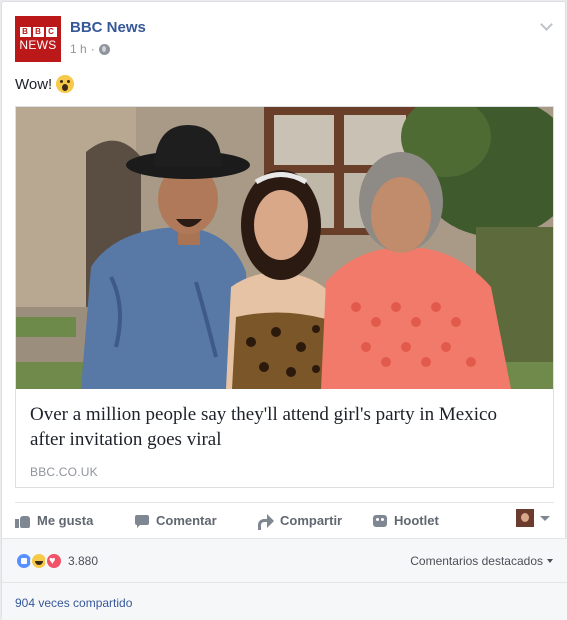 The image size is (567, 620). Describe the element at coordinates (78, 49) in the screenshot. I see `timestamp-link: 1 h` at that location.